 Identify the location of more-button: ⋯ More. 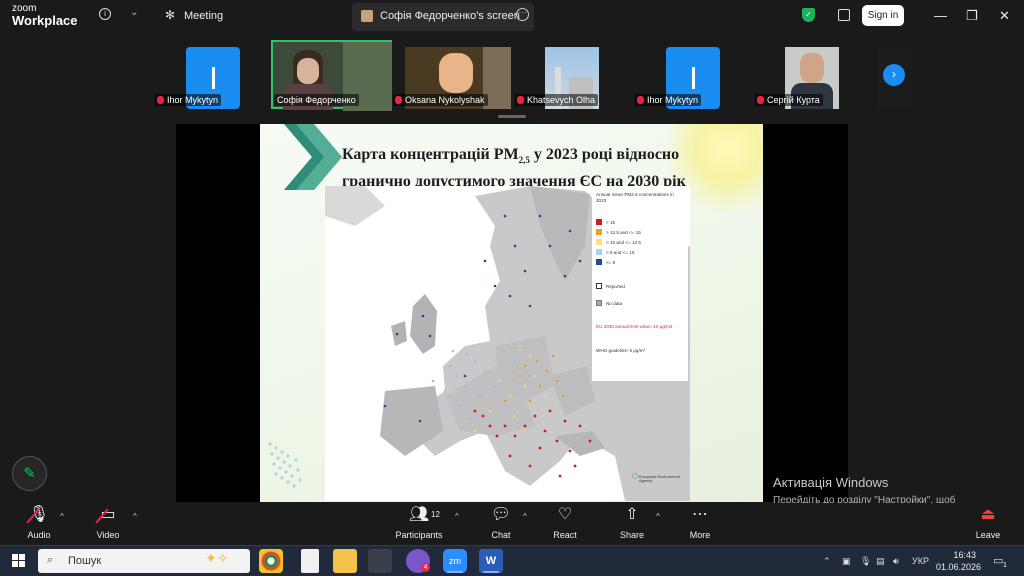
(700, 522).